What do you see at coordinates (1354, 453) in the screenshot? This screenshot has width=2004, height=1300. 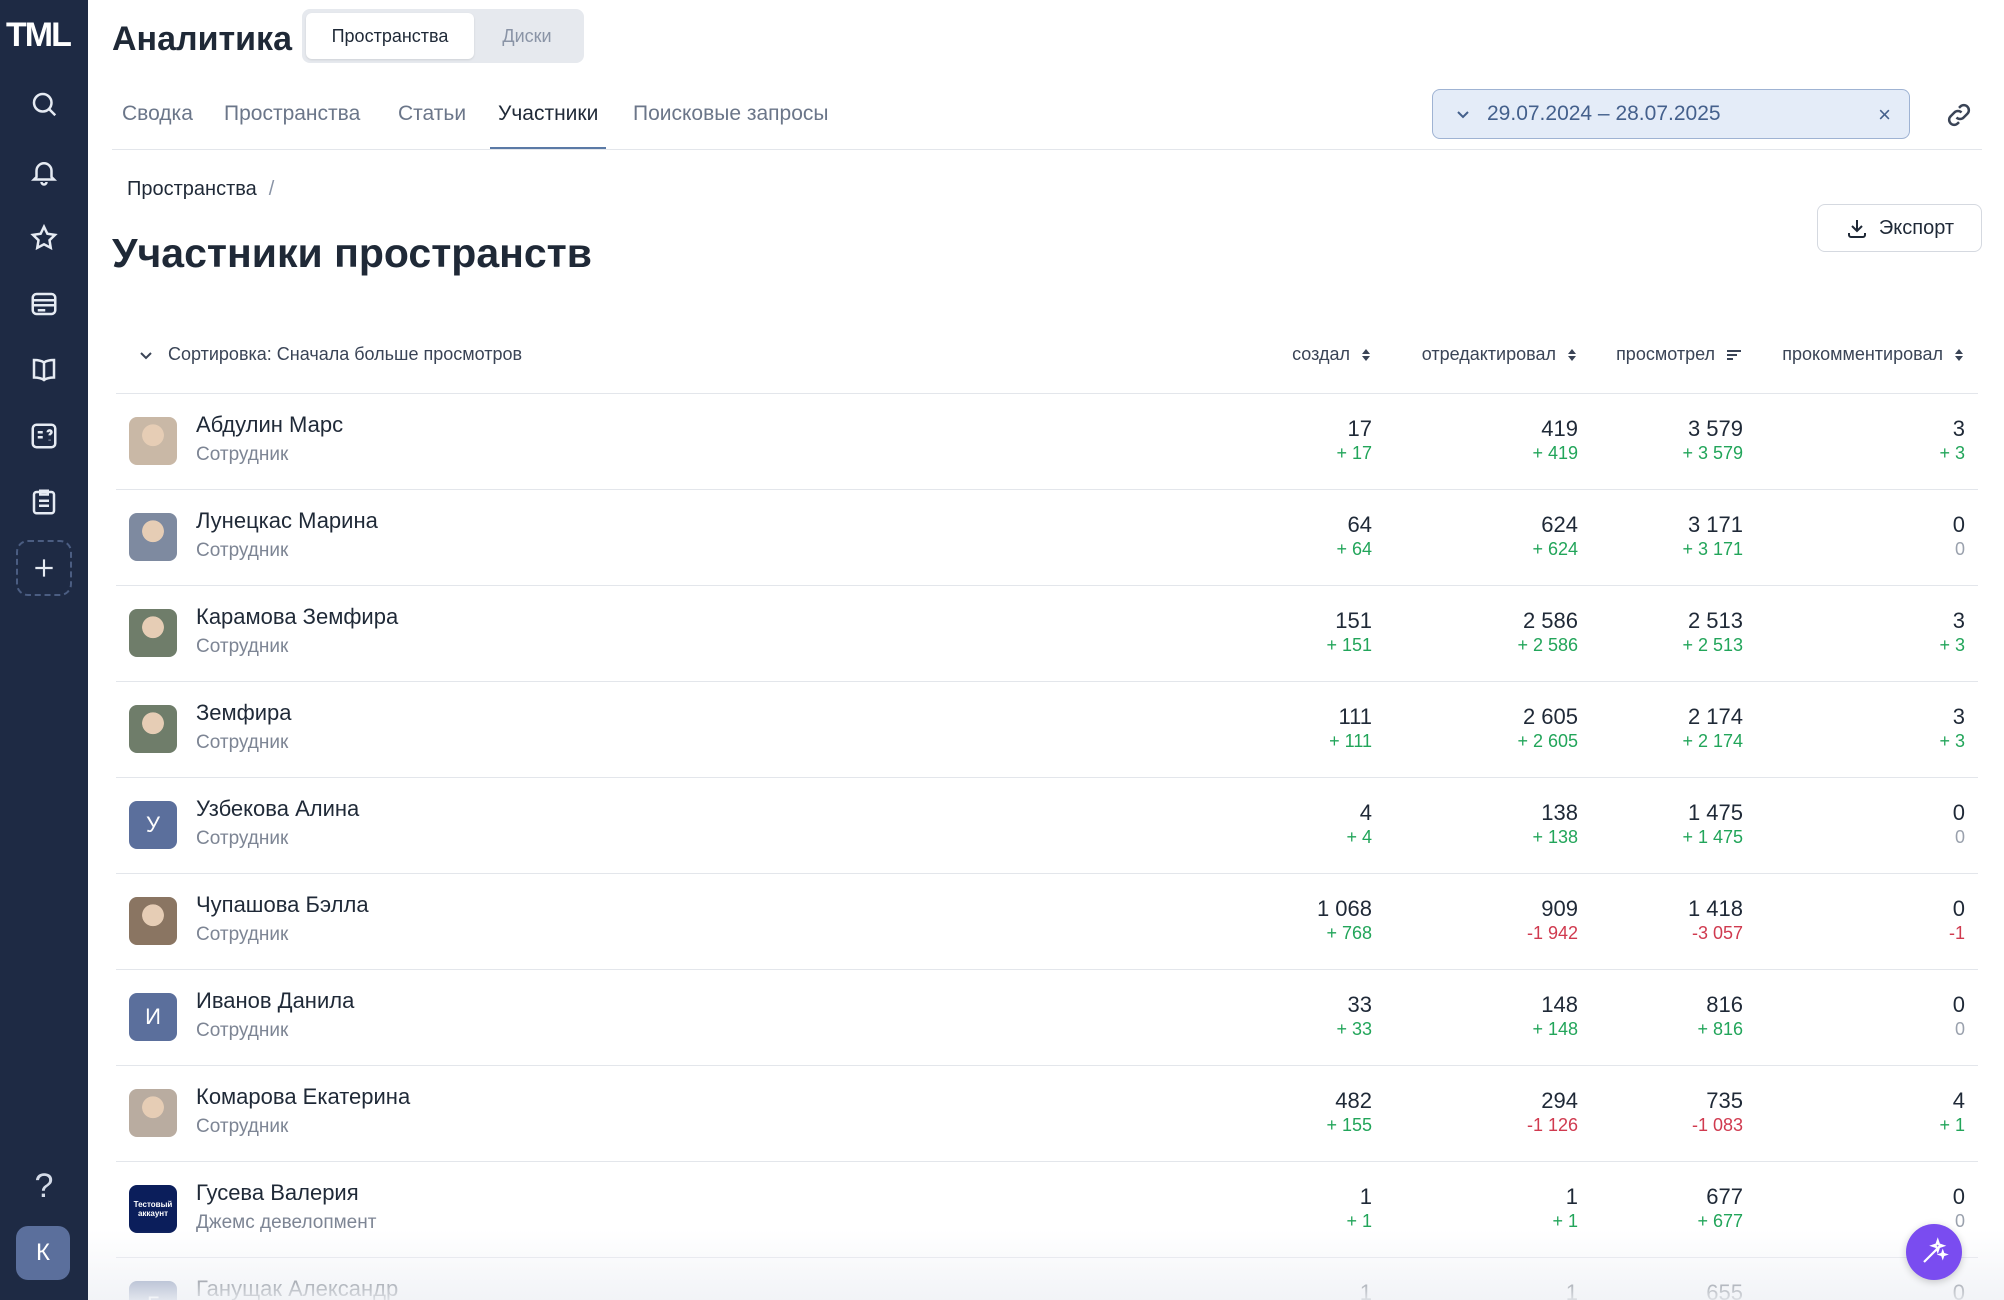 I see `created-delta: + 17` at bounding box center [1354, 453].